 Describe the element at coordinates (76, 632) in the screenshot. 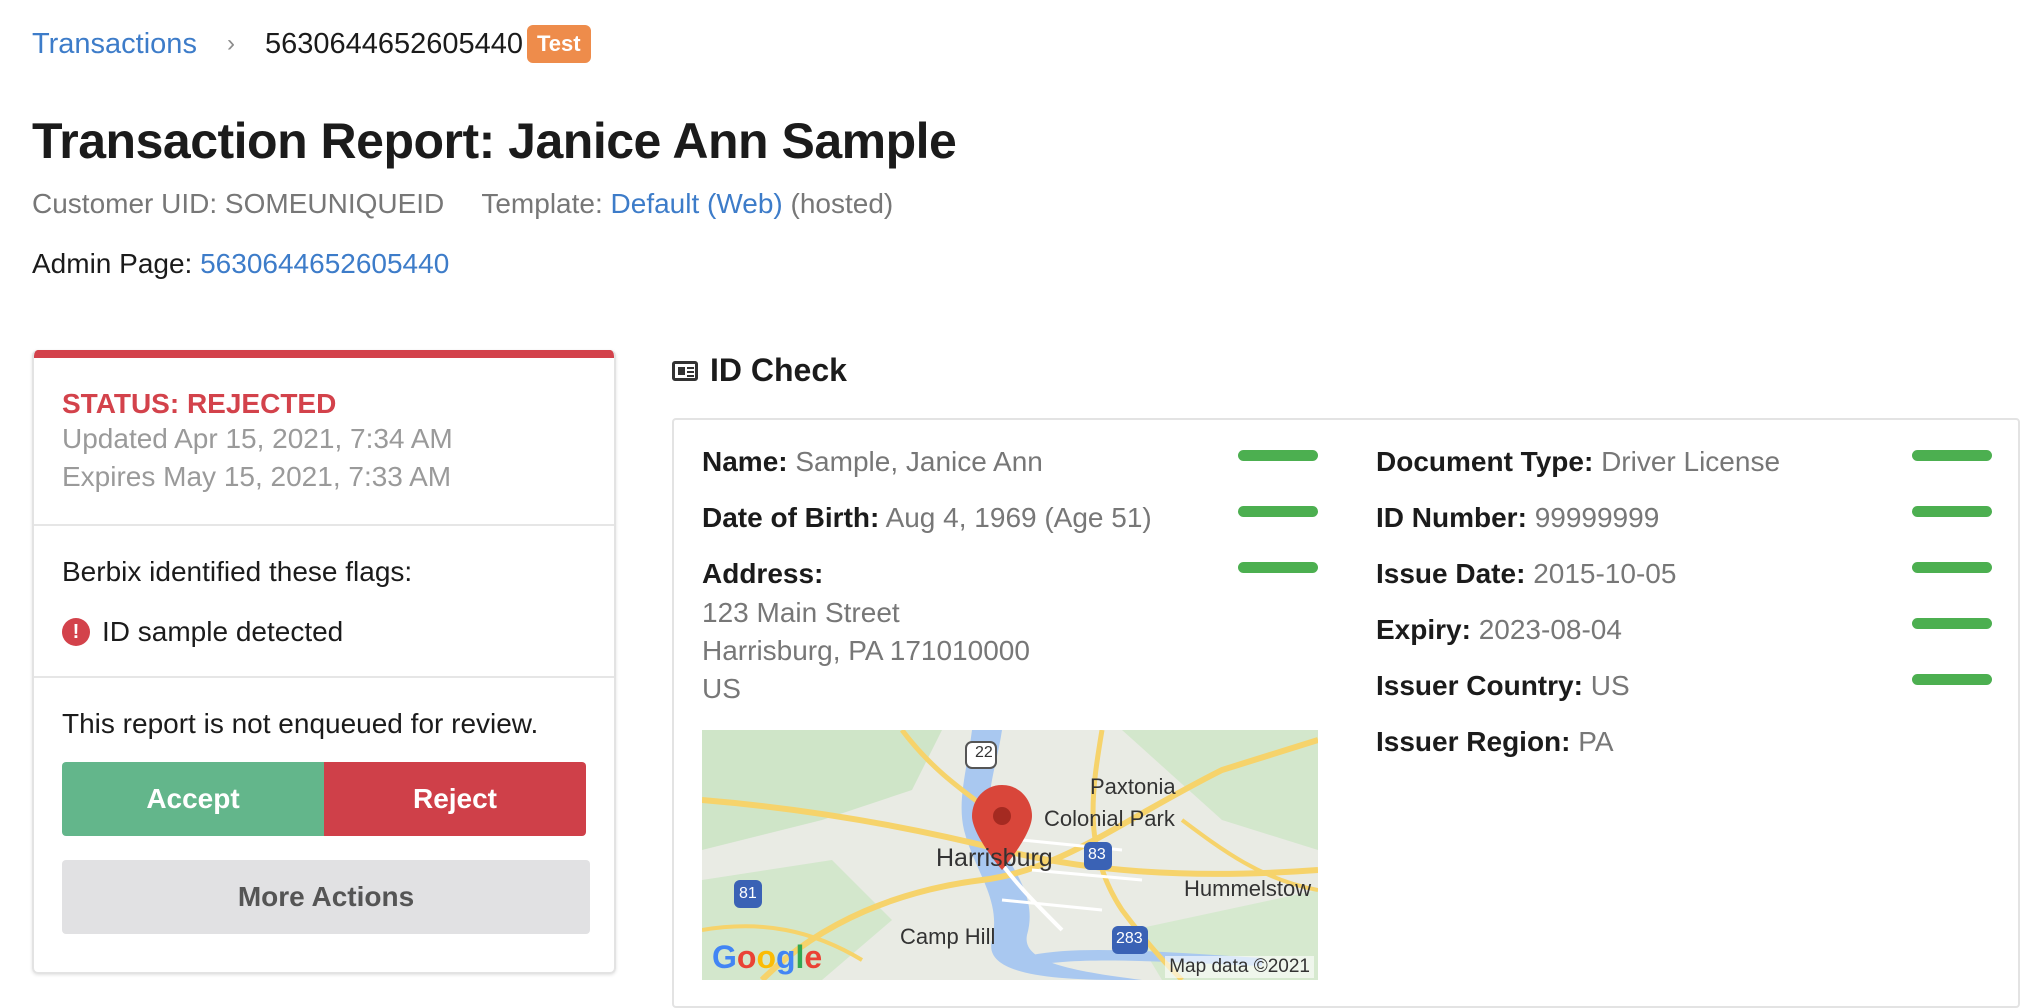

I see `alert-icon: !` at that location.